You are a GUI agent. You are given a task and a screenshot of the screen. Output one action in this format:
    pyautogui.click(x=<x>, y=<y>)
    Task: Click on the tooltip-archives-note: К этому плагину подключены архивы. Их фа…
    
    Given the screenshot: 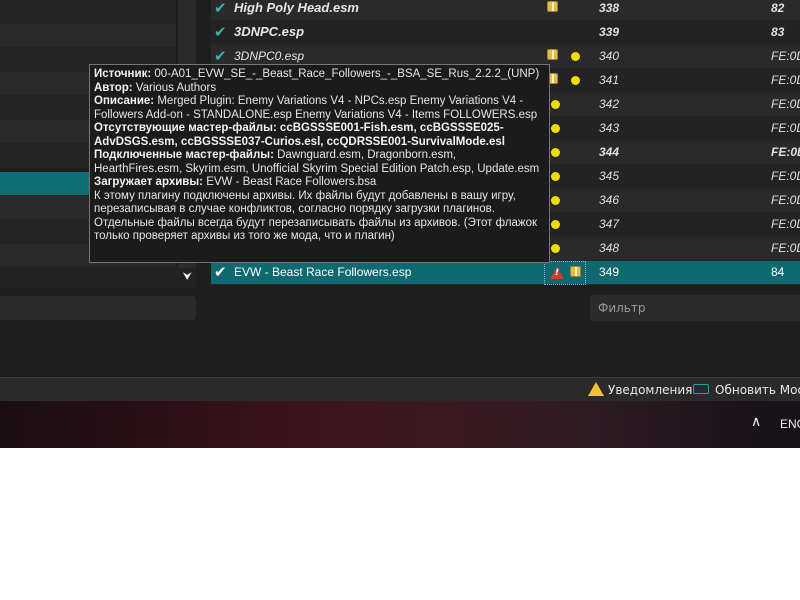 What is the action you would take?
    pyautogui.click(x=316, y=216)
    